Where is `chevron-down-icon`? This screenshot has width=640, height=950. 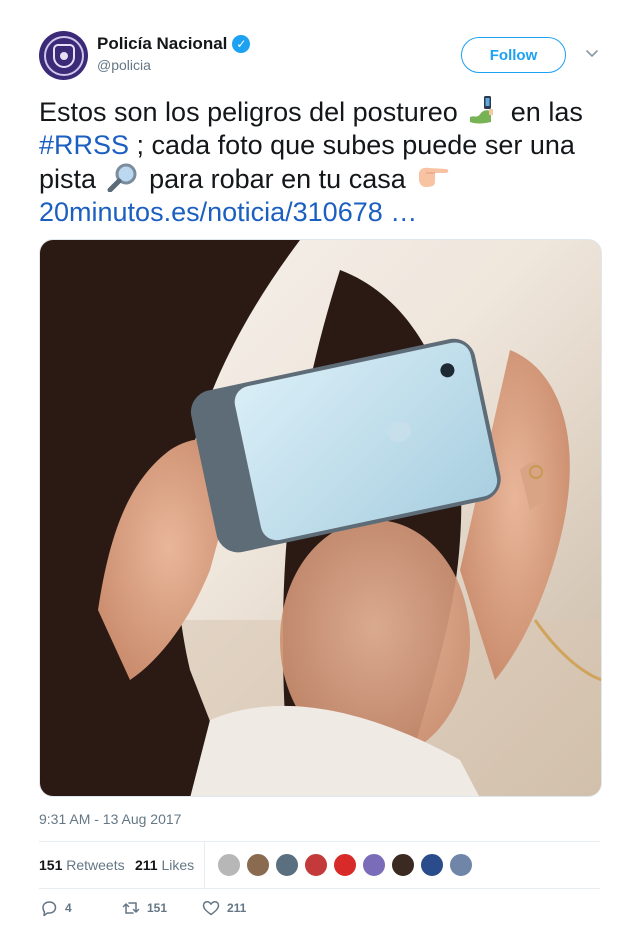 chevron-down-icon is located at coordinates (592, 54).